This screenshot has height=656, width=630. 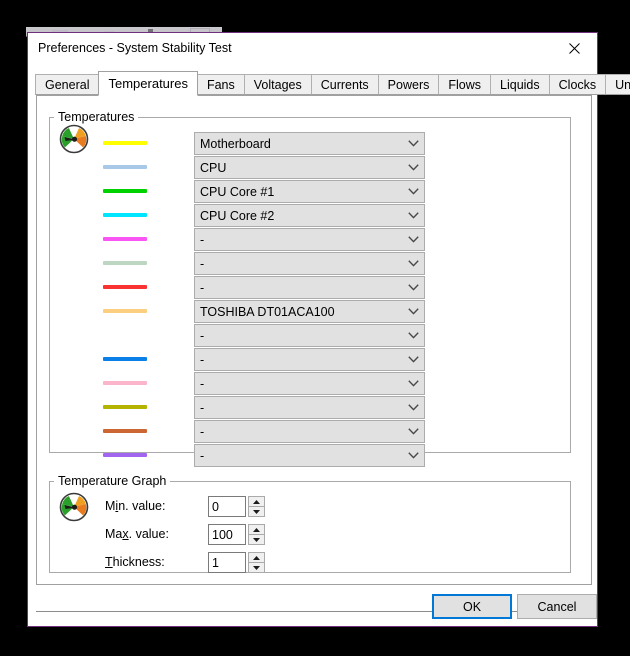 I want to click on group-left-border-temperatures, so click(x=49, y=285).